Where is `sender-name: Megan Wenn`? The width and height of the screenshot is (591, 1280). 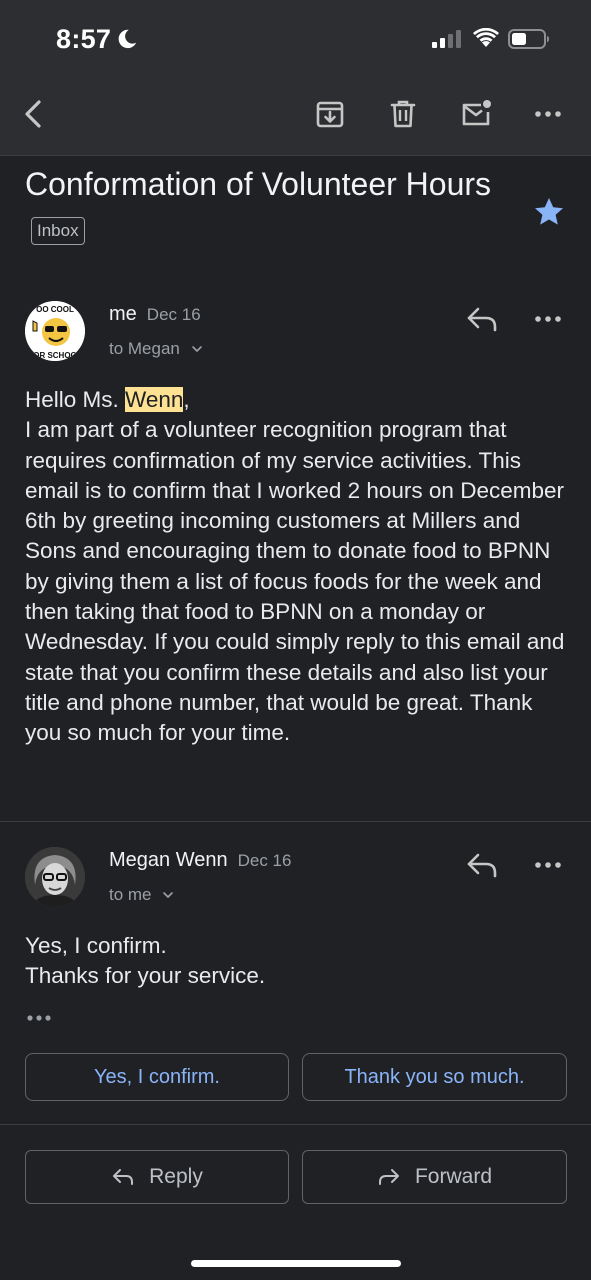
sender-name: Megan Wenn is located at coordinates (168, 860).